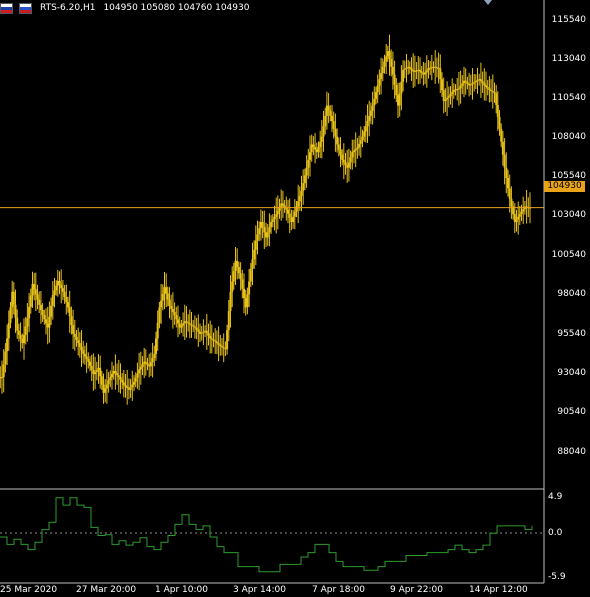  What do you see at coordinates (25, 8) in the screenshot?
I see `flag-icon` at bounding box center [25, 8].